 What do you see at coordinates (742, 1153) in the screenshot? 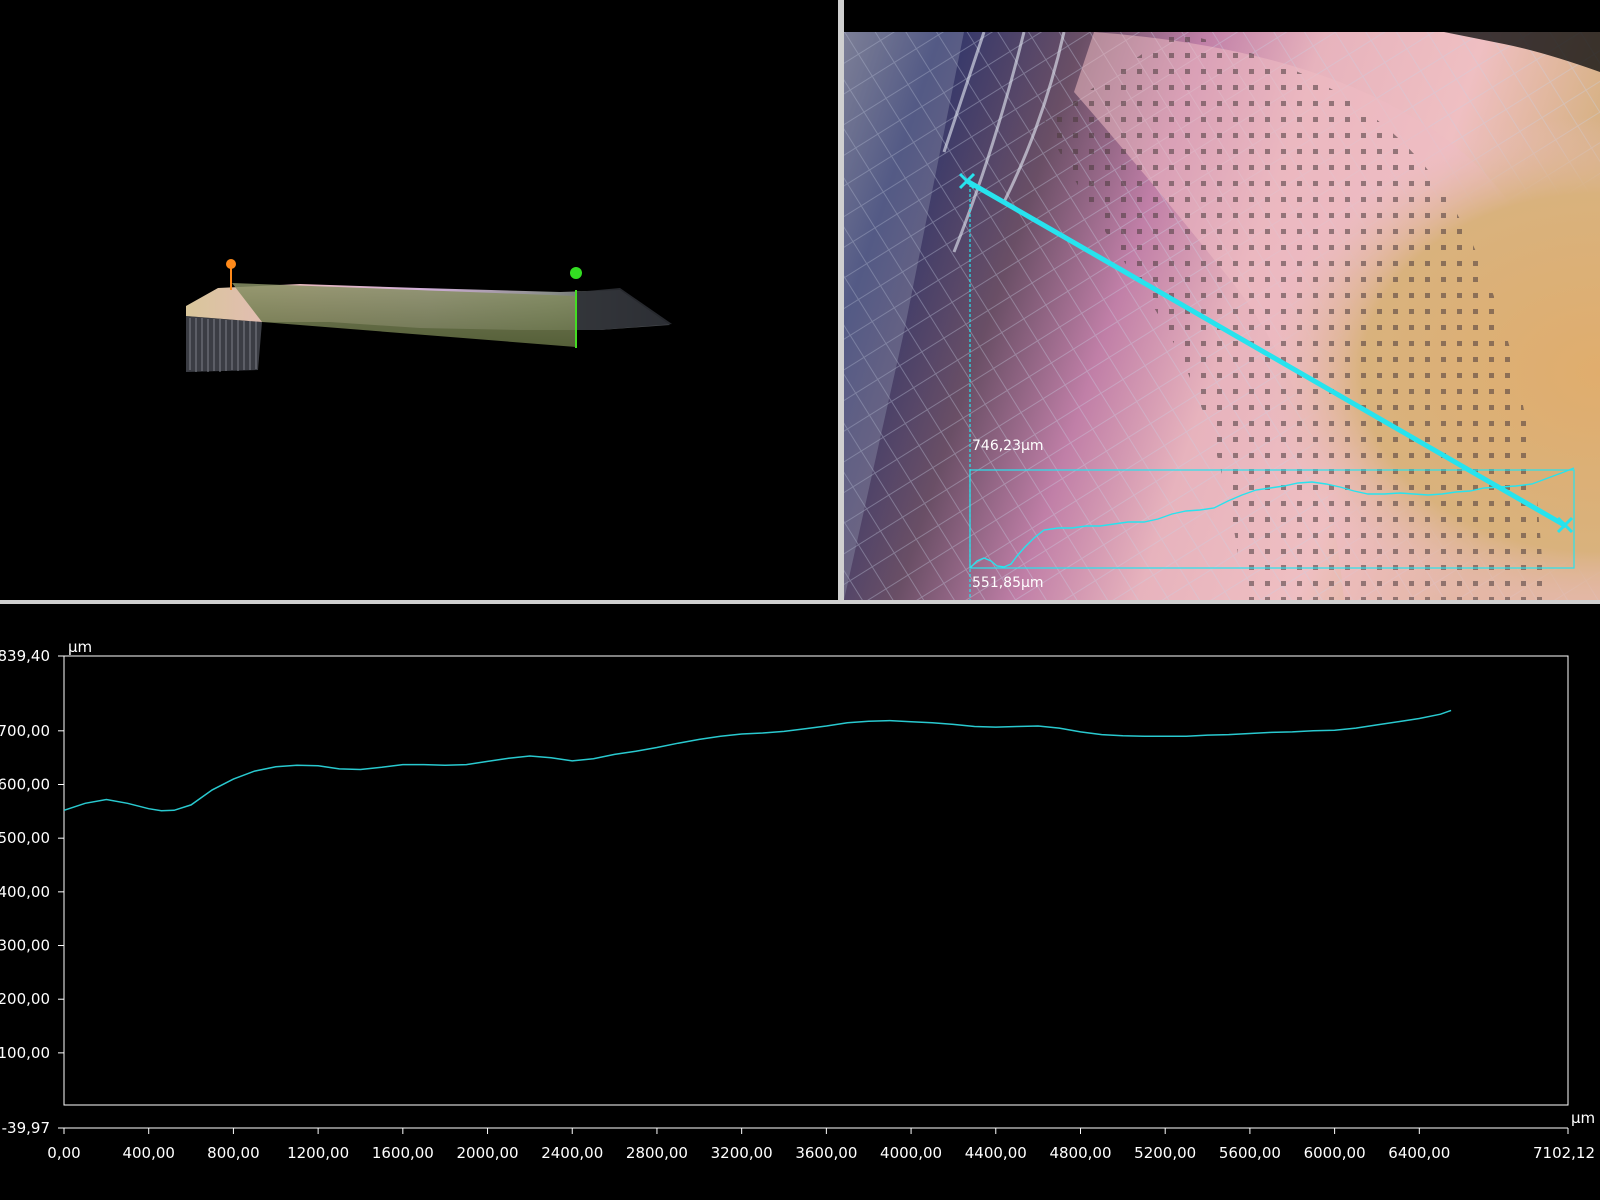
I see `x-tick-label: 3200,00` at bounding box center [742, 1153].